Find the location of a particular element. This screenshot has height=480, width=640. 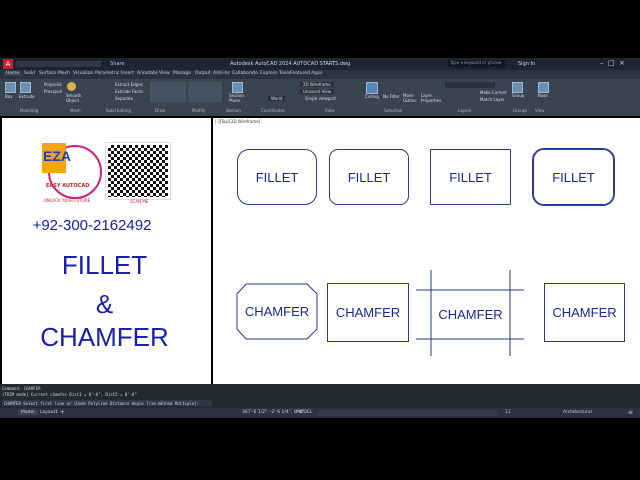

tab-manage: Manage is located at coordinates (182, 73).